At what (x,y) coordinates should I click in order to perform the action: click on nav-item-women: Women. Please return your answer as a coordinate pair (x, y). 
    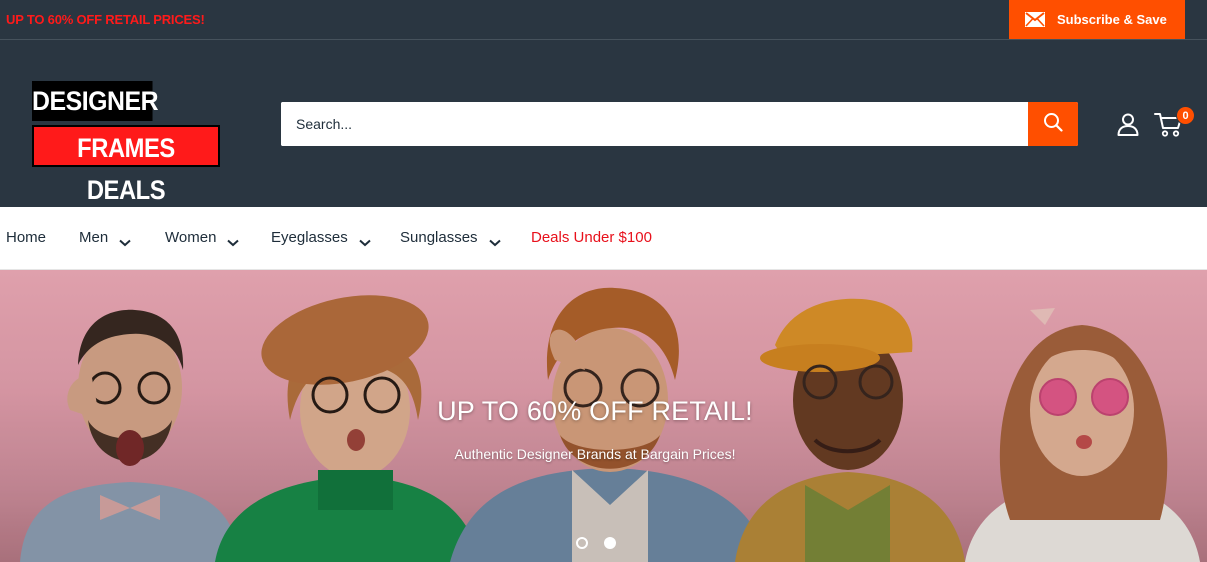
    Looking at the image, I should click on (202, 237).